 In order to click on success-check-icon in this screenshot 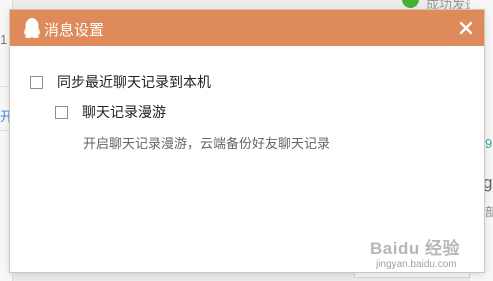, I will do `click(410, 4)`.